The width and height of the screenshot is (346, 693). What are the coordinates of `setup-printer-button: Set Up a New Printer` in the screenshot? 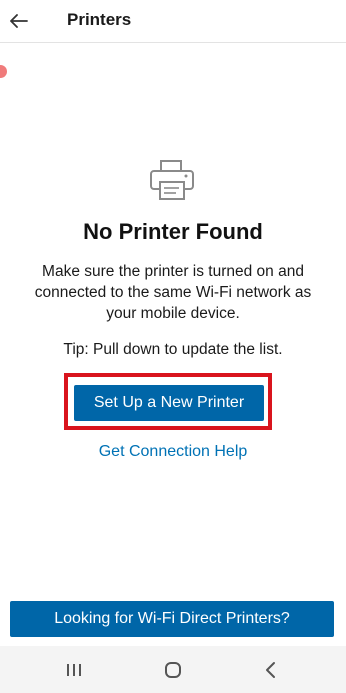 It's located at (169, 403).